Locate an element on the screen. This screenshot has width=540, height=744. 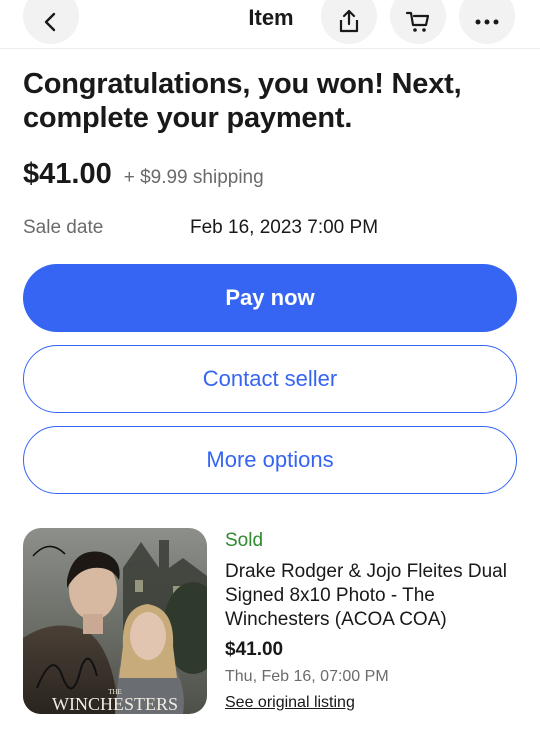
item-thumbnail: THE WINCHESTERS is located at coordinates (115, 621).